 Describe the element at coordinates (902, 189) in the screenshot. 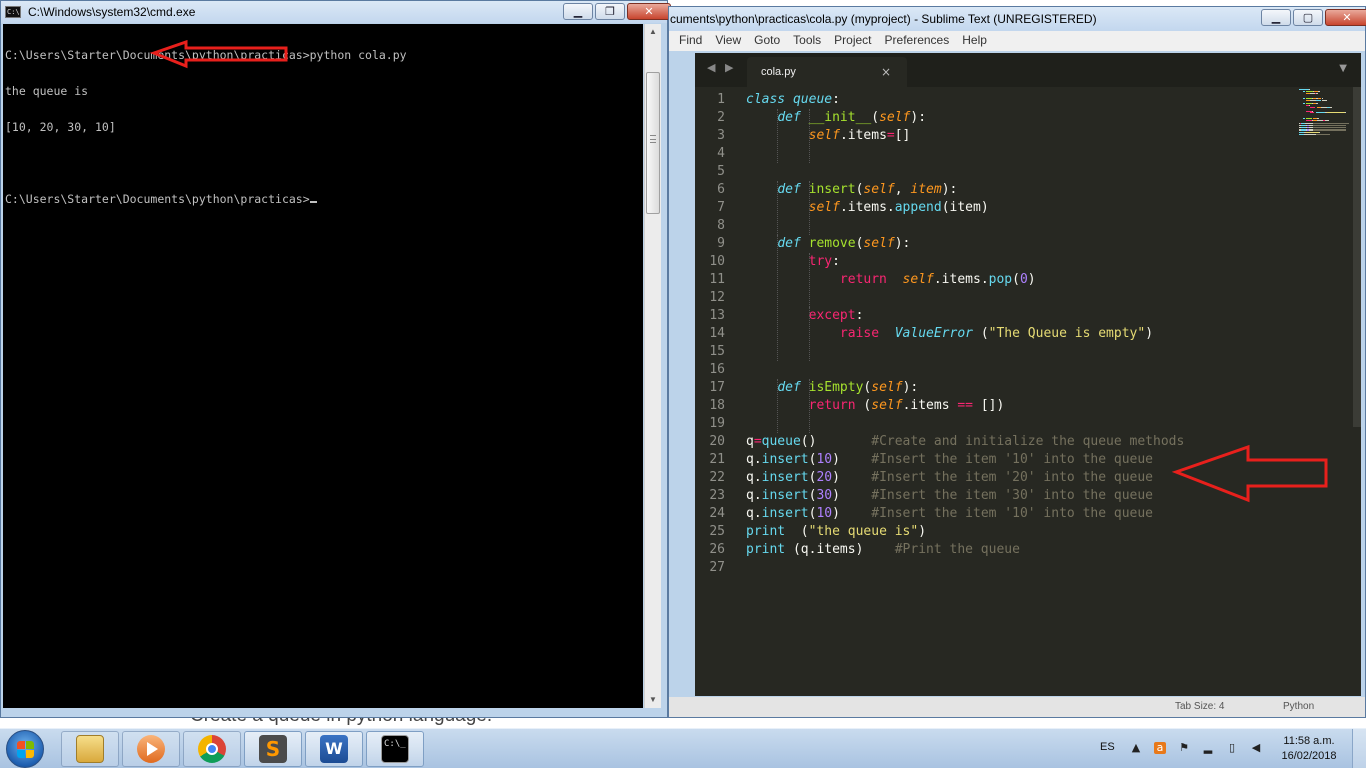

I see `code-token: ,` at that location.